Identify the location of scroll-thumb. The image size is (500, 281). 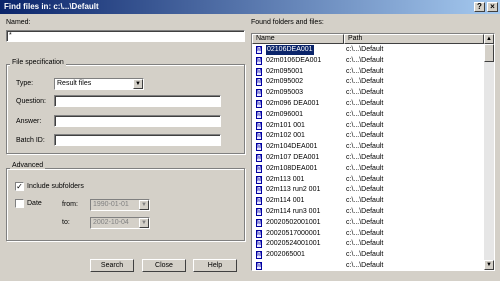
(489, 53).